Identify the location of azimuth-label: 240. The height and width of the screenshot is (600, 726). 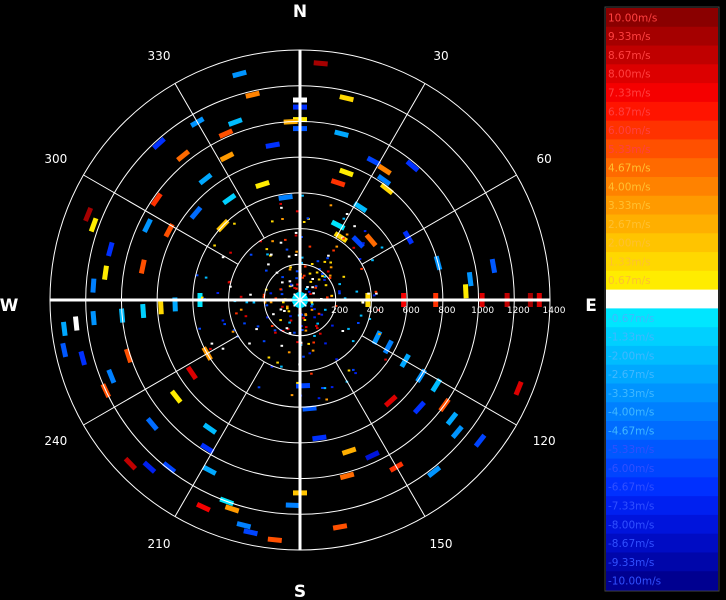
(55, 441).